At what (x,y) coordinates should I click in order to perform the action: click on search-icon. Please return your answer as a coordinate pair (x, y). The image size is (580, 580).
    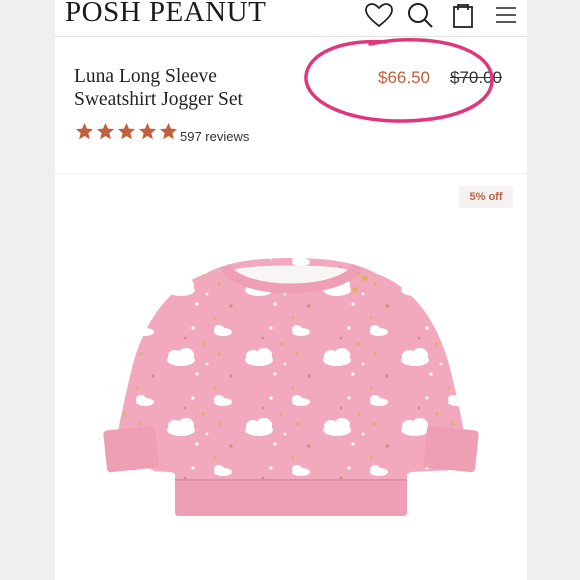
    Looking at the image, I should click on (421, 15).